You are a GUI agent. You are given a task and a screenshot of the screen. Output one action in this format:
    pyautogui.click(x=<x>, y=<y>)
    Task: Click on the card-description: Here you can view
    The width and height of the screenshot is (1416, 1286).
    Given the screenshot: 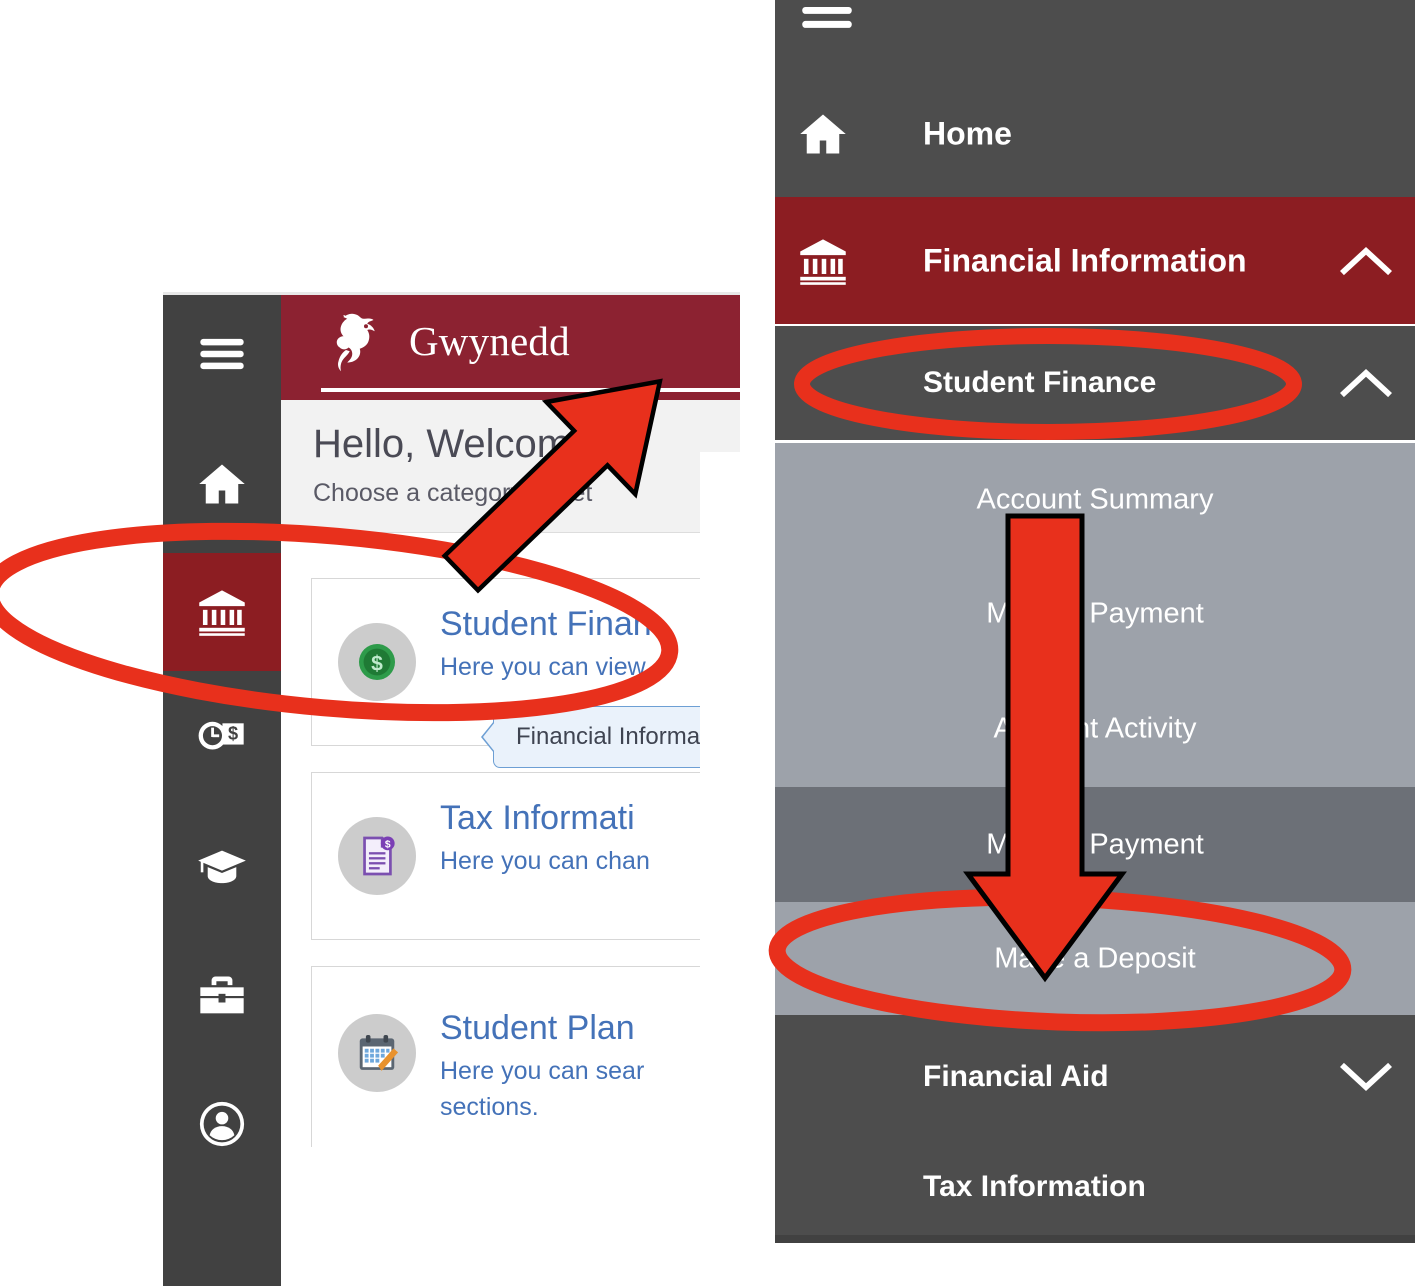 What is the action you would take?
    pyautogui.click(x=543, y=667)
    